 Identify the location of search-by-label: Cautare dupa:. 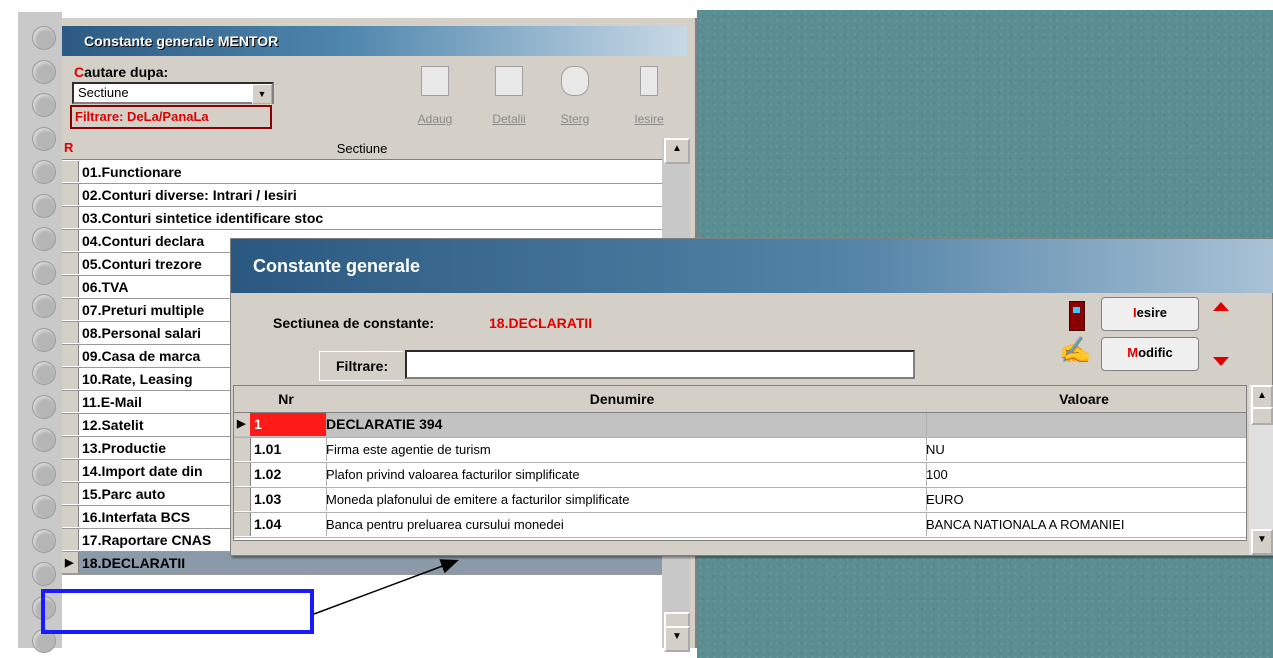
(121, 72).